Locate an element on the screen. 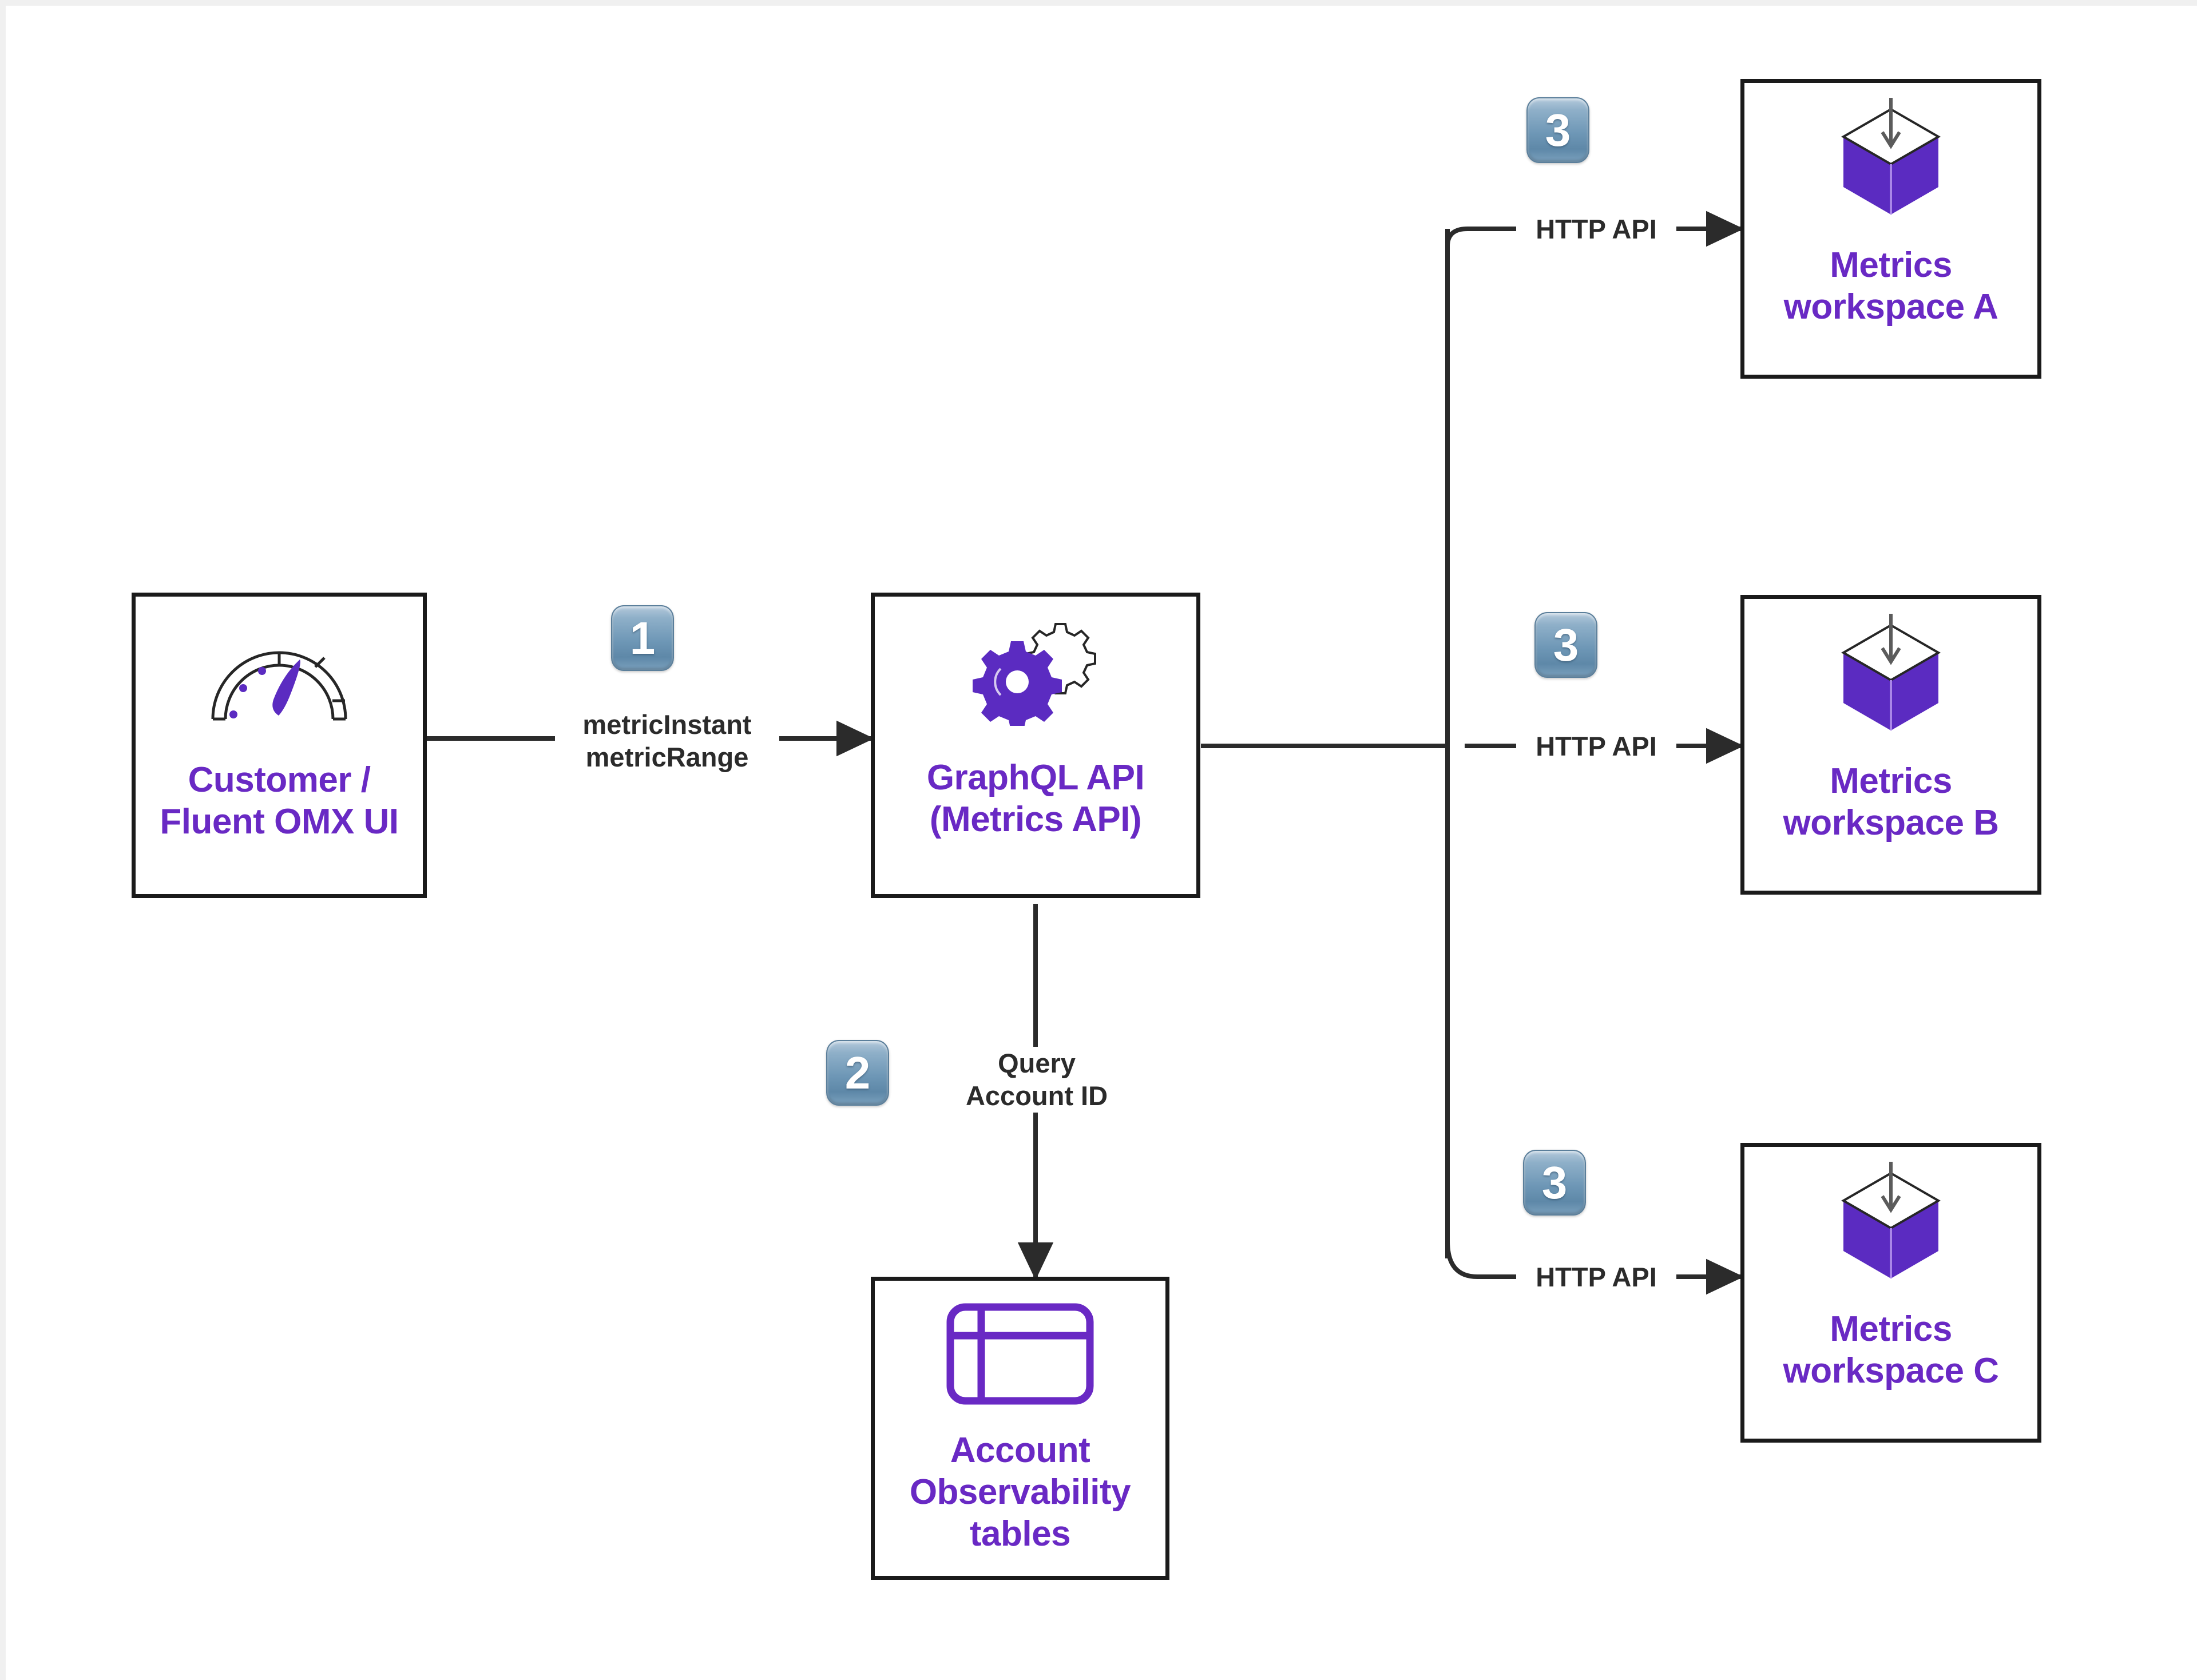  step-badge-3-a: 3 is located at coordinates (1558, 130).